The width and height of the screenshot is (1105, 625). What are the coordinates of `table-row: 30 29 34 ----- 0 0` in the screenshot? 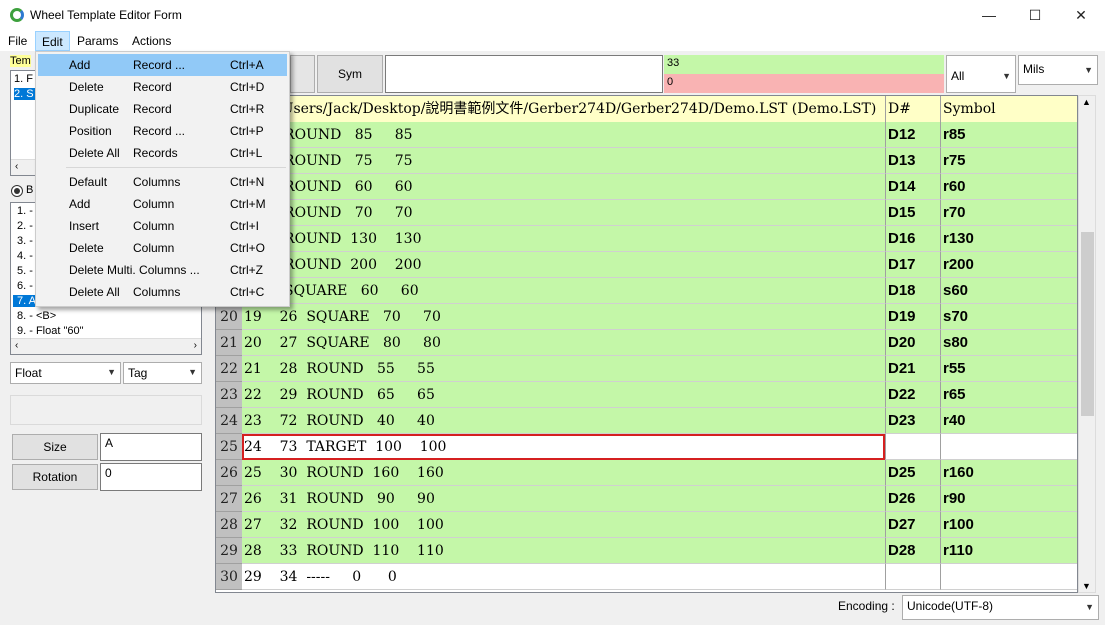 It's located at (646, 577).